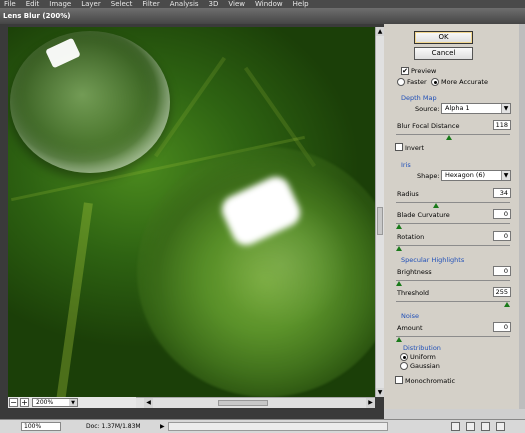 The height and width of the screenshot is (433, 525). Describe the element at coordinates (453, 223) in the screenshot. I see `blade-curvature-slider` at that location.